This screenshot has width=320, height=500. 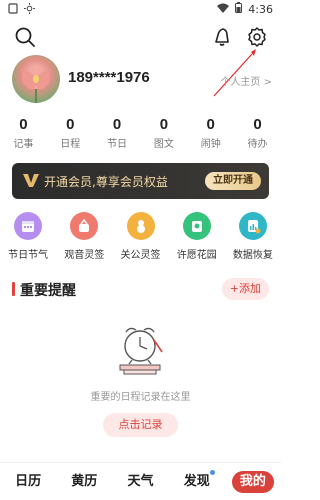 What do you see at coordinates (13, 289) in the screenshot?
I see `section-marker` at bounding box center [13, 289].